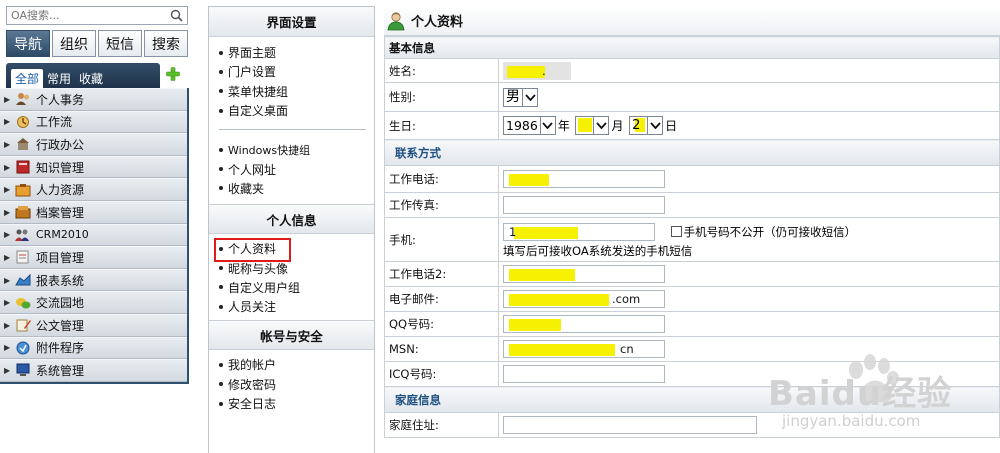 The image size is (1000, 453). What do you see at coordinates (54, 122) in the screenshot?
I see `nav-label: 工作流` at bounding box center [54, 122].